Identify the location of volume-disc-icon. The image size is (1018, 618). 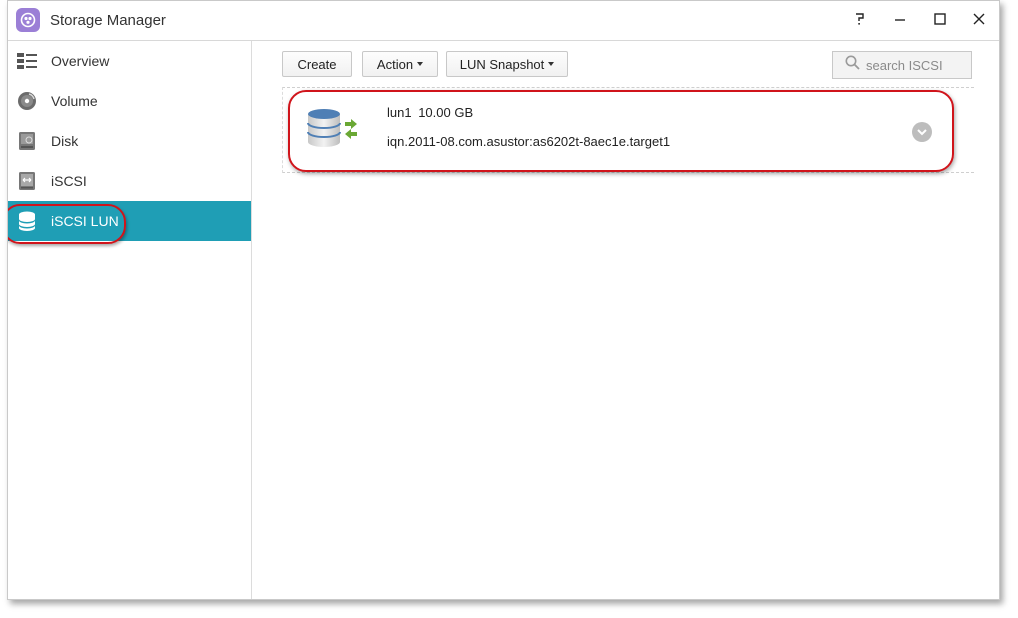
(27, 101).